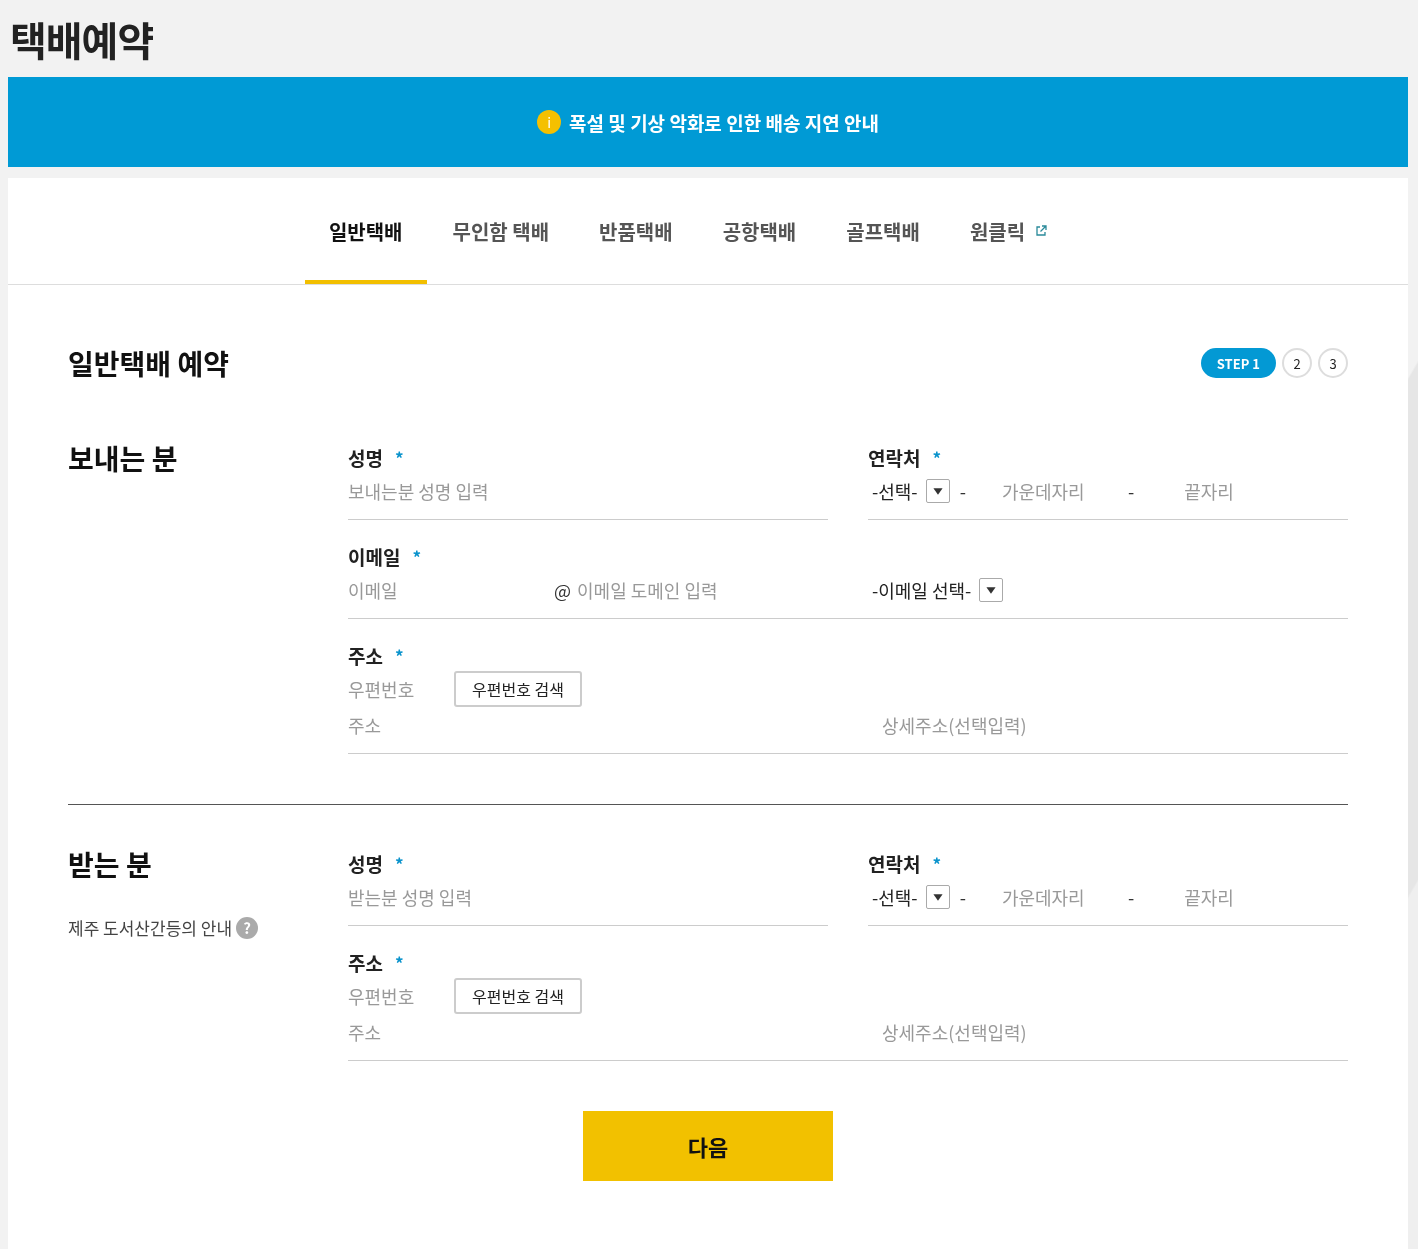 This screenshot has height=1249, width=1418. I want to click on info-icon: i, so click(549, 122).